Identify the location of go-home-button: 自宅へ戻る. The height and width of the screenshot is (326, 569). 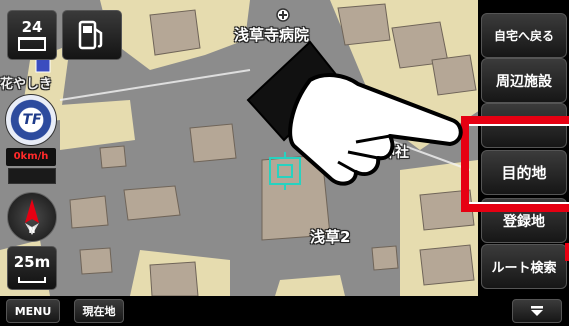
(524, 35).